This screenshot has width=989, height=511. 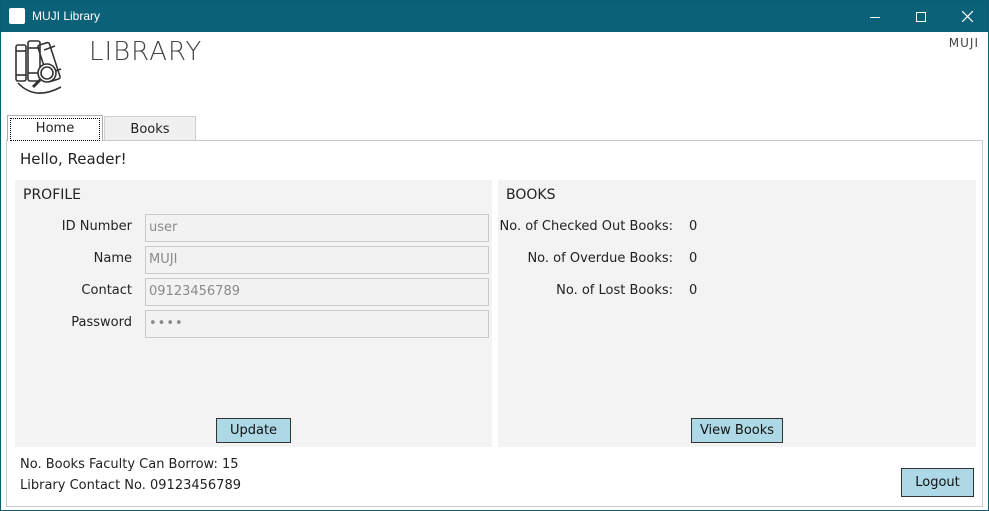 I want to click on name-label: Name, so click(x=112, y=258).